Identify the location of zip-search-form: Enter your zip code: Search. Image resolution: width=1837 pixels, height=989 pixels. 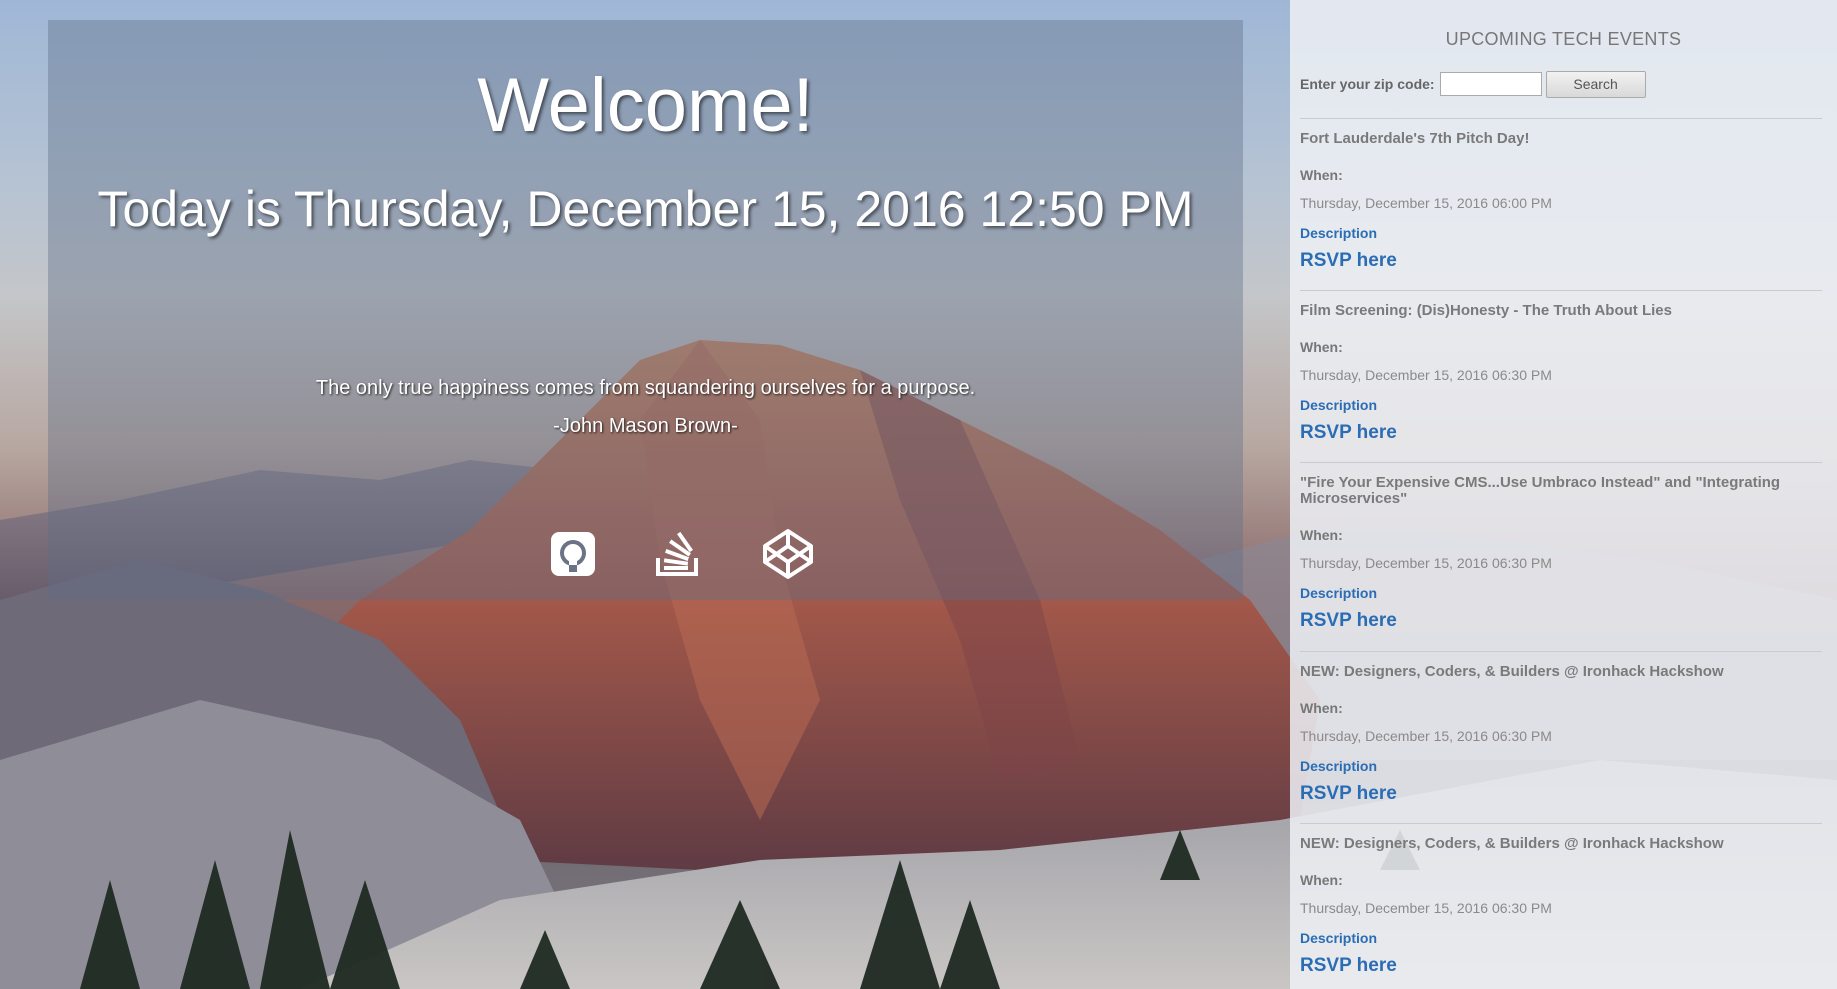
(1473, 84).